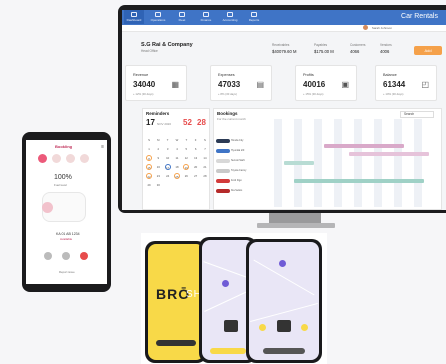 This screenshot has height=364, width=446. What do you see at coordinates (64, 146) in the screenshot?
I see `app-logo: Bookling` at bounding box center [64, 146].